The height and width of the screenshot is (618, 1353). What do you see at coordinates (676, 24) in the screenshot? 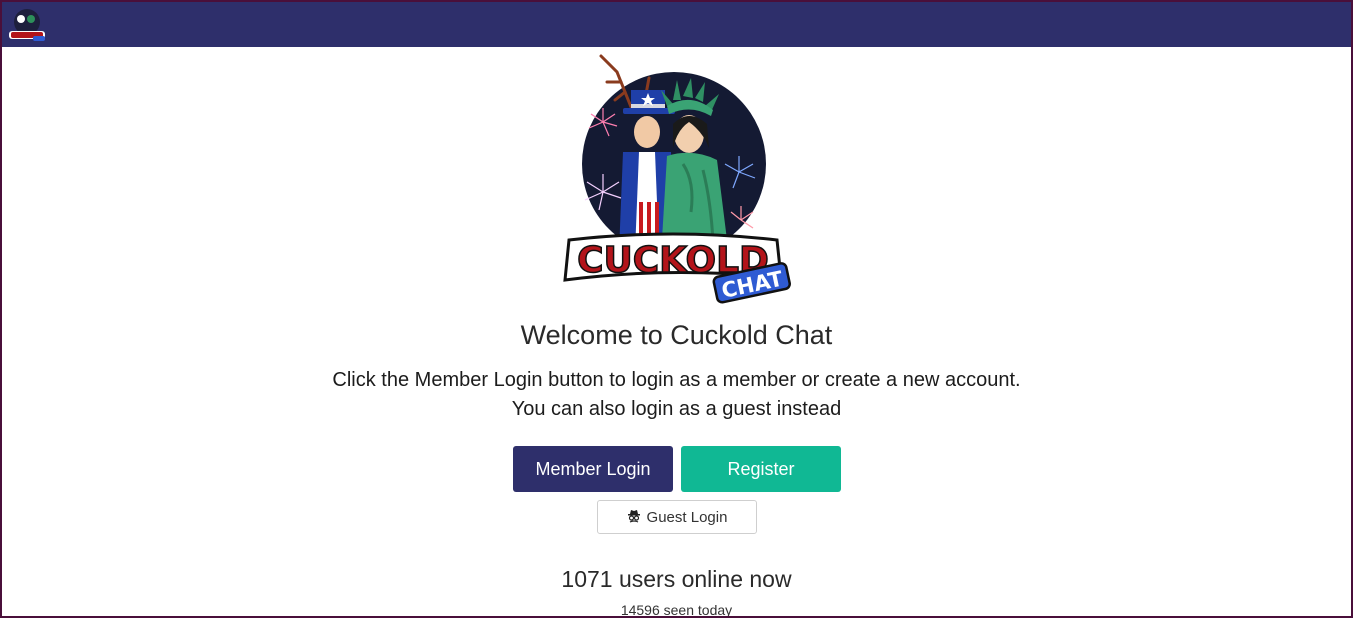
I see `top-navbar` at bounding box center [676, 24].